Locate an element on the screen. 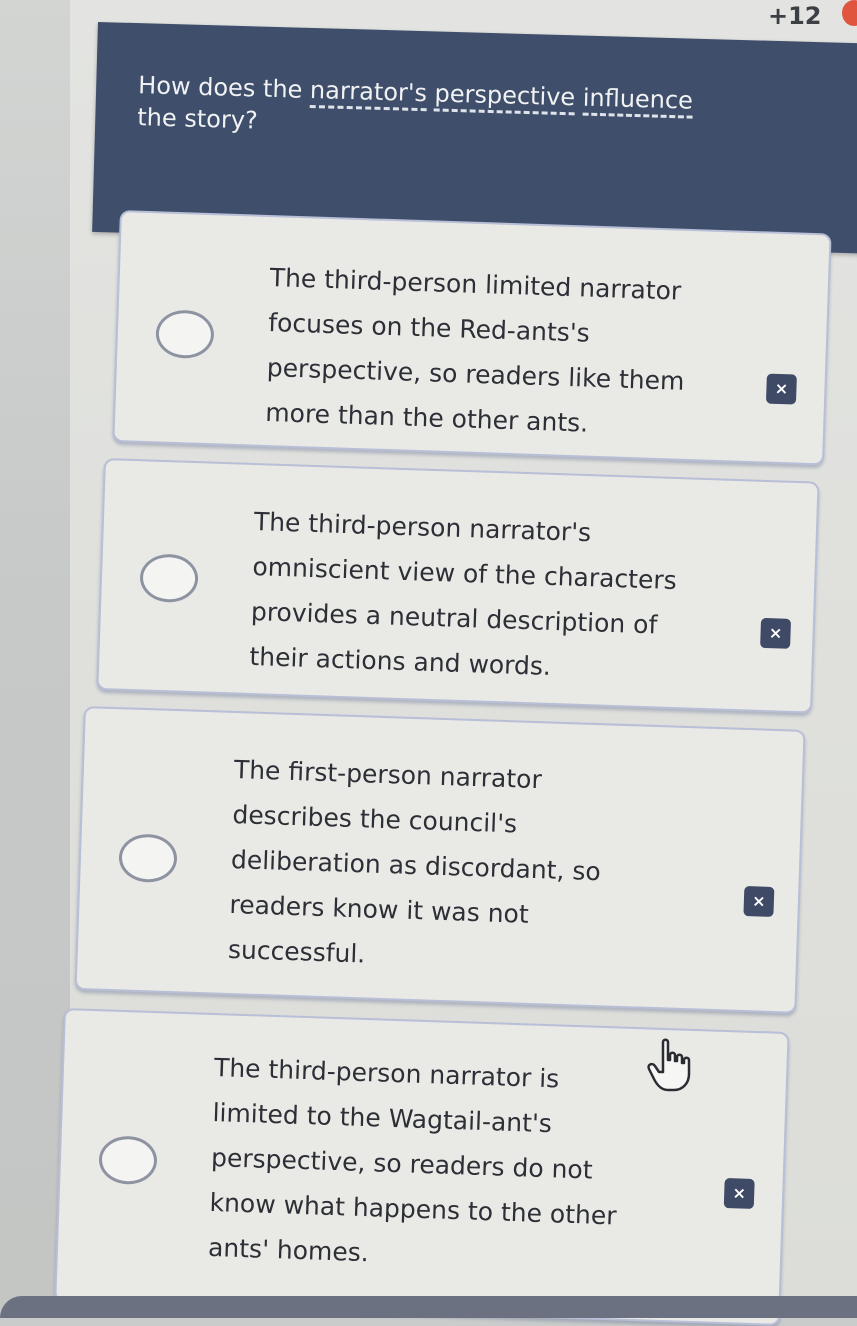 This screenshot has width=857, height=1326. hand-pointer-icon is located at coordinates (669, 1065).